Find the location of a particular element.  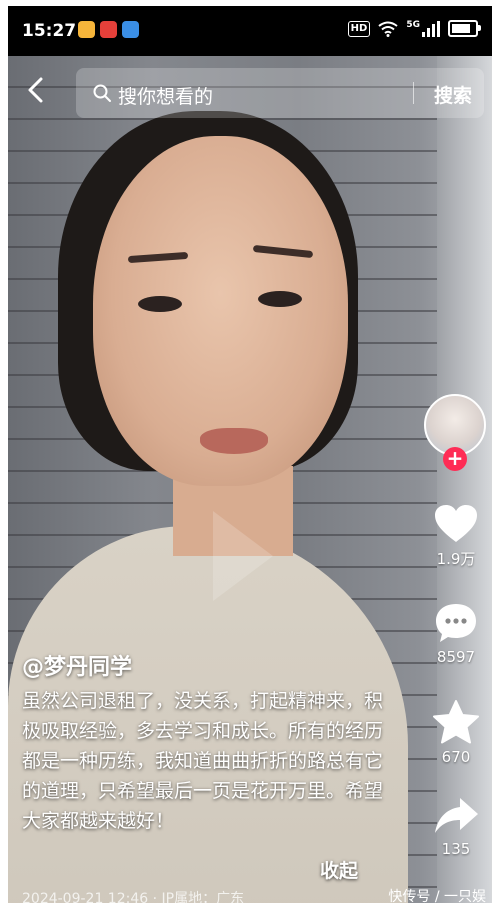

status-icons: HD 5G is located at coordinates (414, 28).